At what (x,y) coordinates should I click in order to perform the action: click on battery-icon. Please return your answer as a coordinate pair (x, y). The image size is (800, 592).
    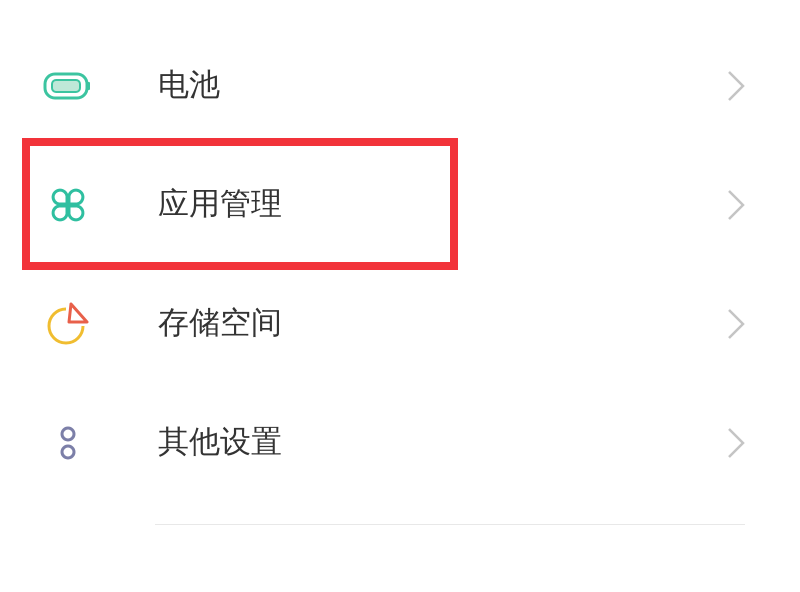
    Looking at the image, I should click on (68, 85).